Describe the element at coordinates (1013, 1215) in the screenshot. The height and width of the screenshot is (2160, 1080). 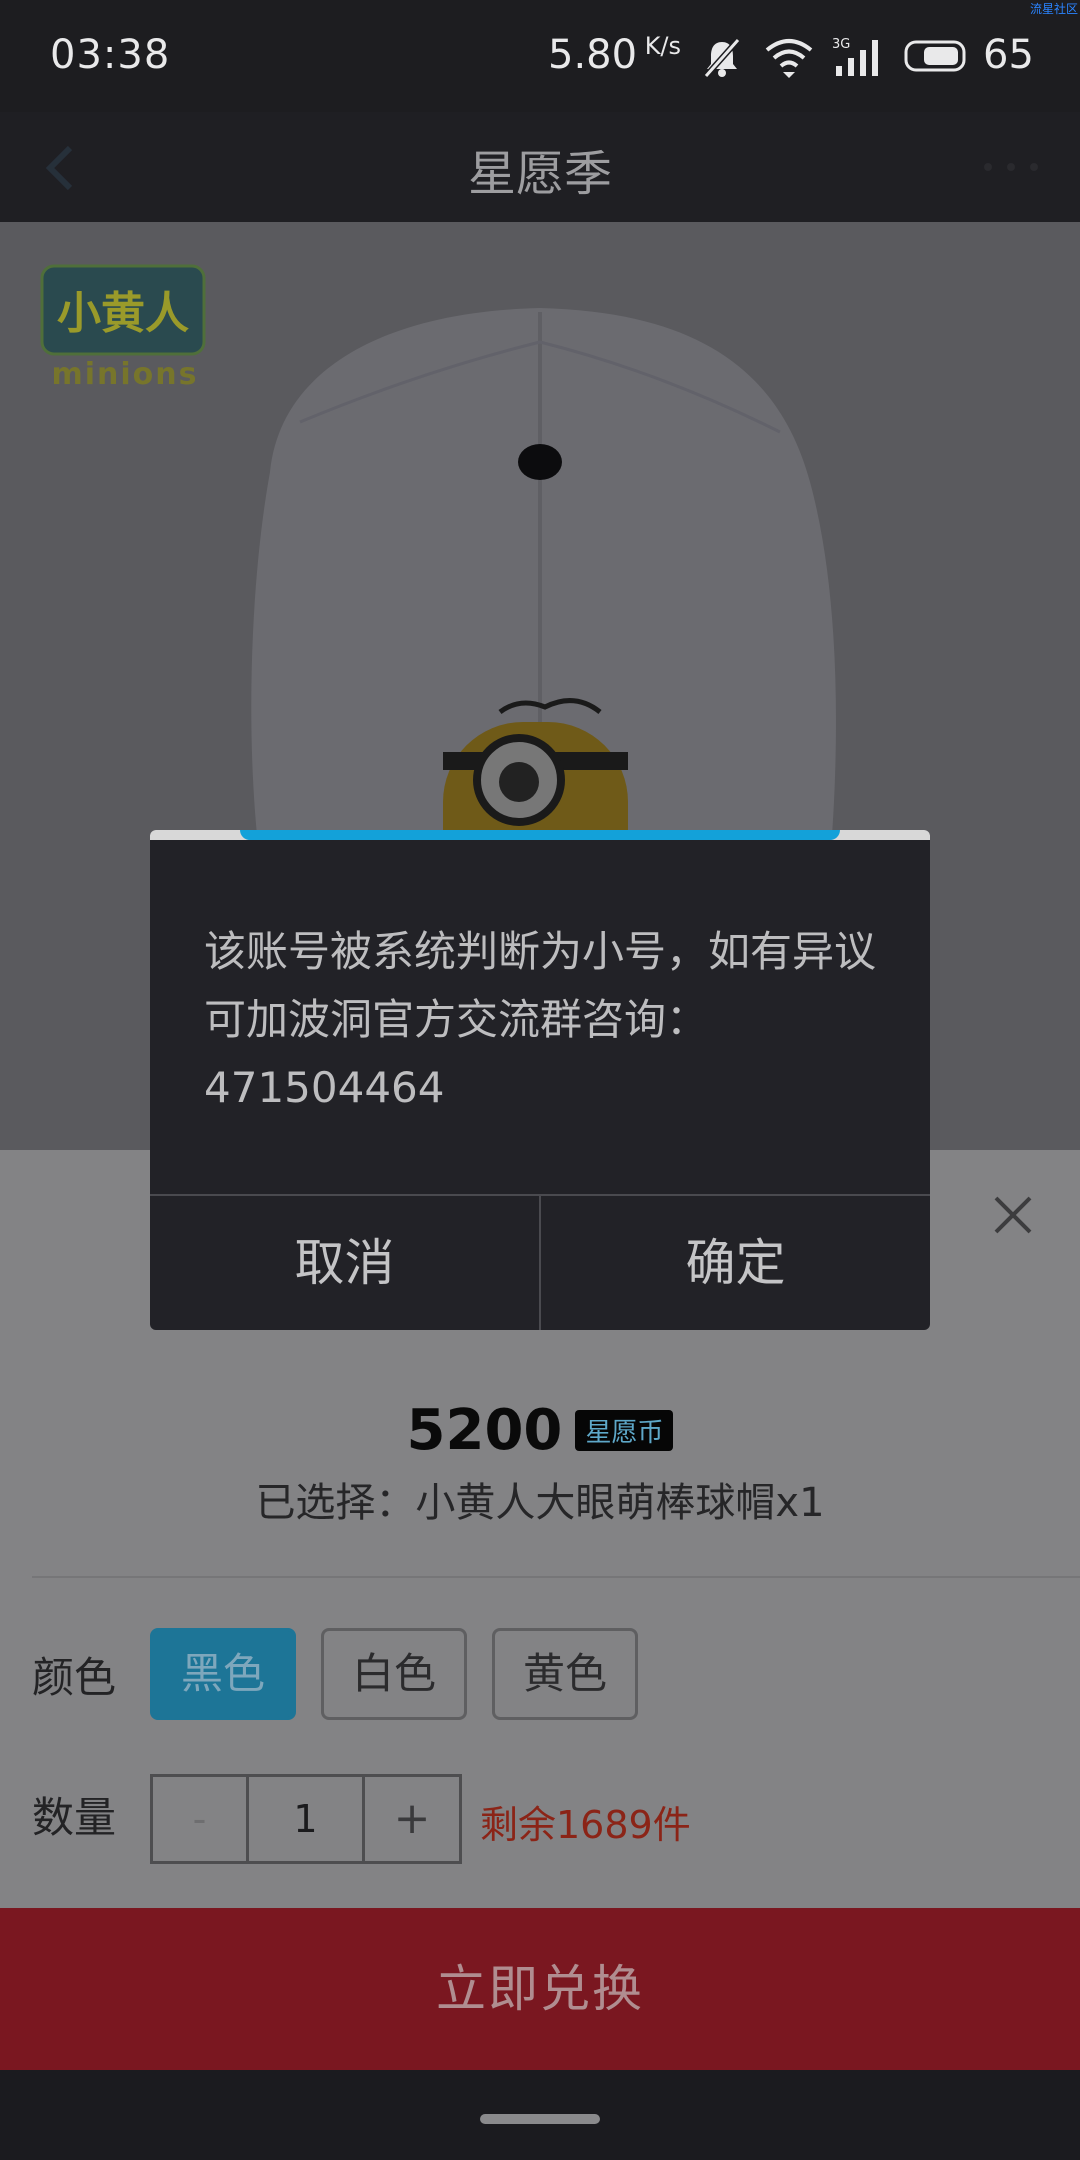
I see `close-icon` at that location.